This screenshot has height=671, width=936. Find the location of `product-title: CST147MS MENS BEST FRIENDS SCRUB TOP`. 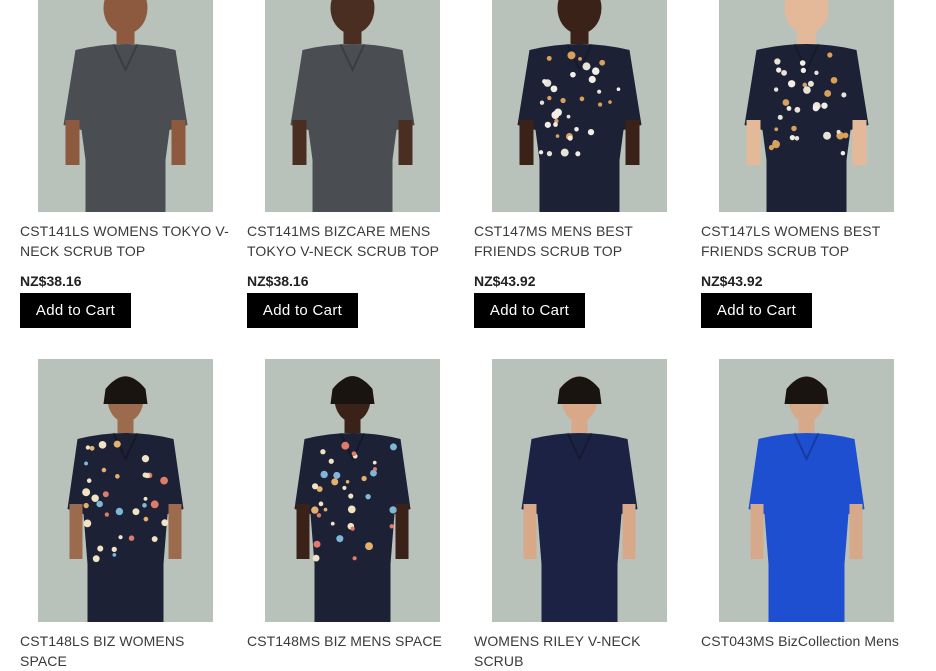

product-title: CST147MS MENS BEST FRIENDS SCRUB TOP is located at coordinates (581, 241).